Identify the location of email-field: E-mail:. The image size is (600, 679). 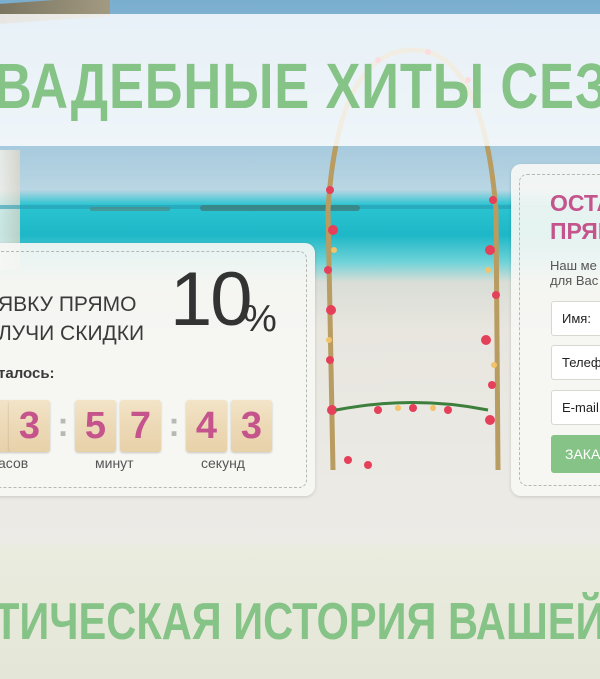
(575, 407).